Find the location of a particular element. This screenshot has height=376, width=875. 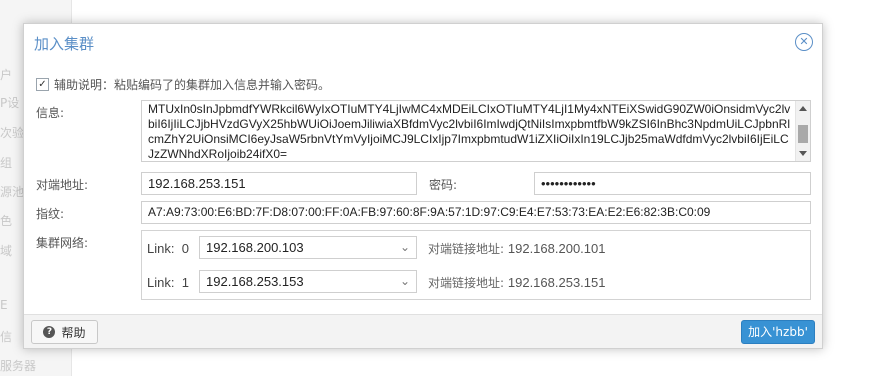

dialog-footer: ? 帮助 加入'hzbb' is located at coordinates (423, 331).